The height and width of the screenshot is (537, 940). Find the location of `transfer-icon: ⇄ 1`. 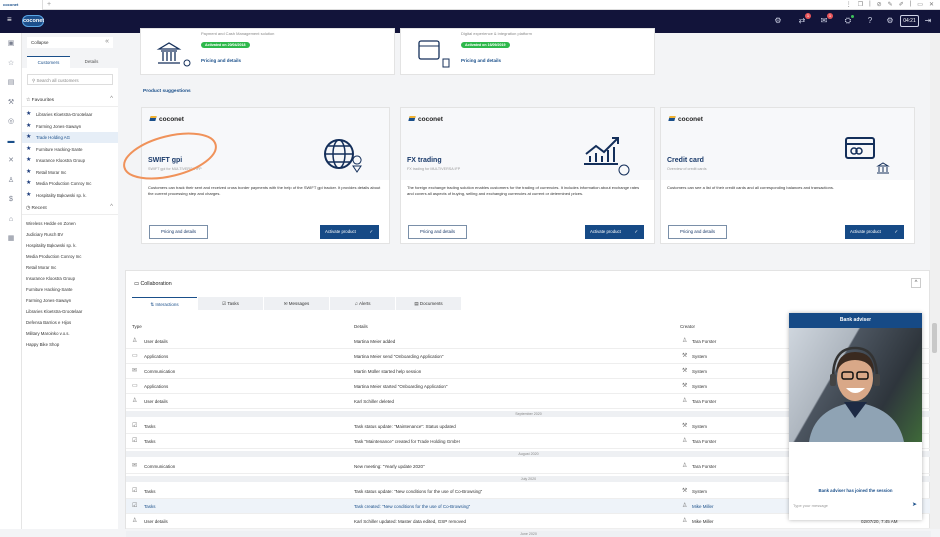

transfer-icon: ⇄ 1 is located at coordinates (804, 19).